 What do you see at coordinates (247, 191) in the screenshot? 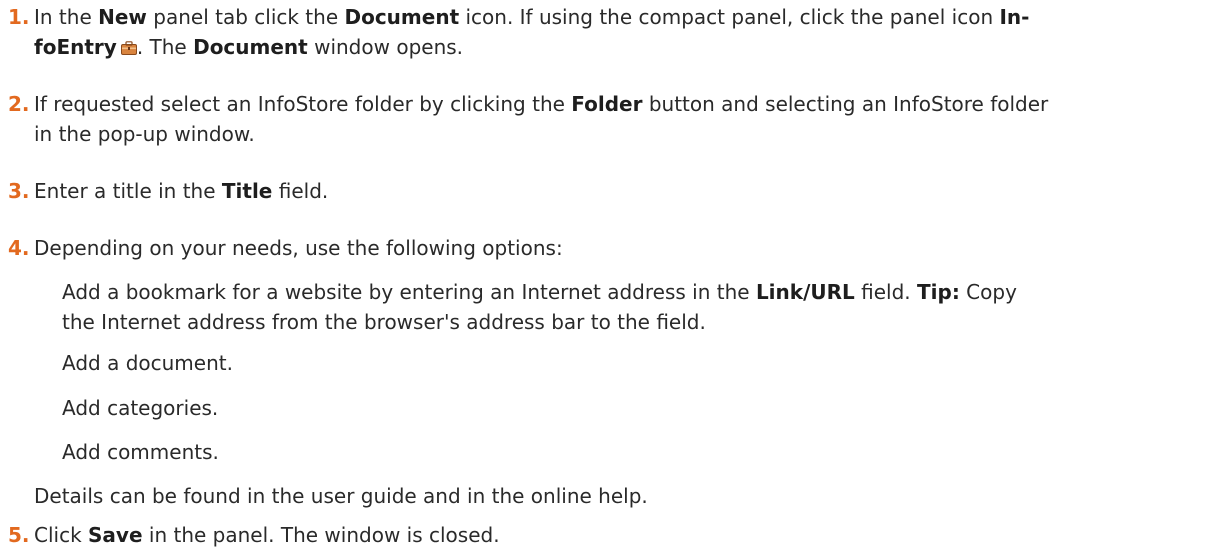
I see `title-field-label: Title` at bounding box center [247, 191].